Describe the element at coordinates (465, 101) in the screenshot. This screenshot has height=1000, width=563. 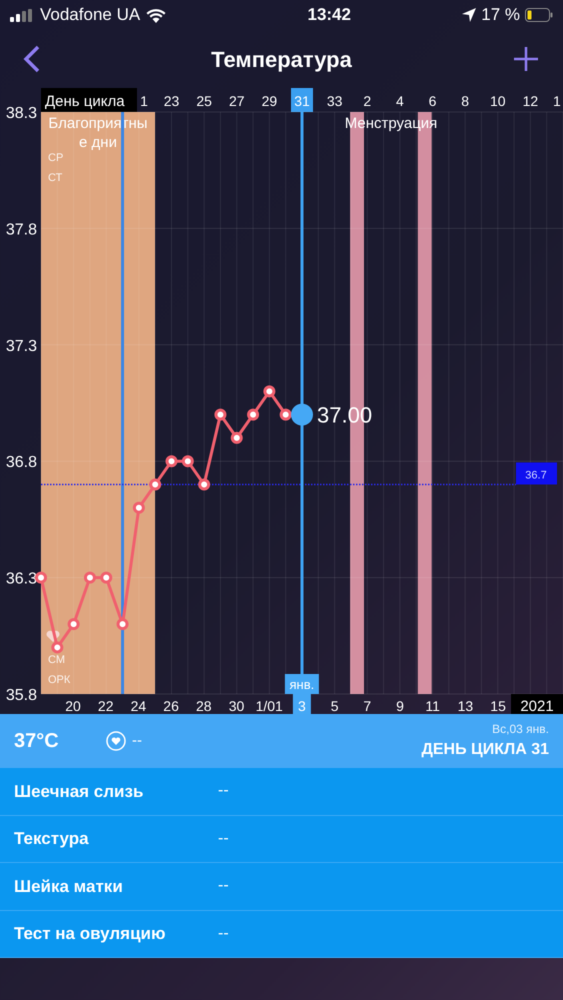
I see `cycle-day-label: 8` at that location.